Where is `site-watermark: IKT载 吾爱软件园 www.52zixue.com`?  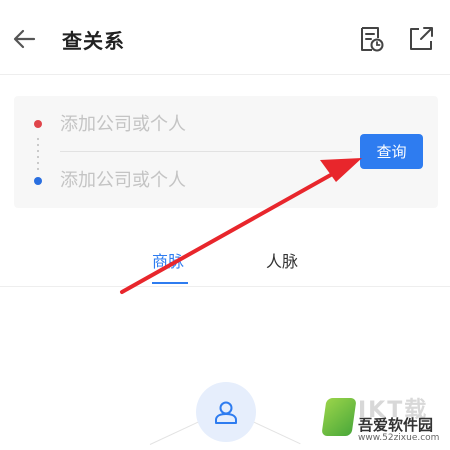
site-watermark: IKT载 吾爱软件园 www.52zixue.com is located at coordinates (383, 420).